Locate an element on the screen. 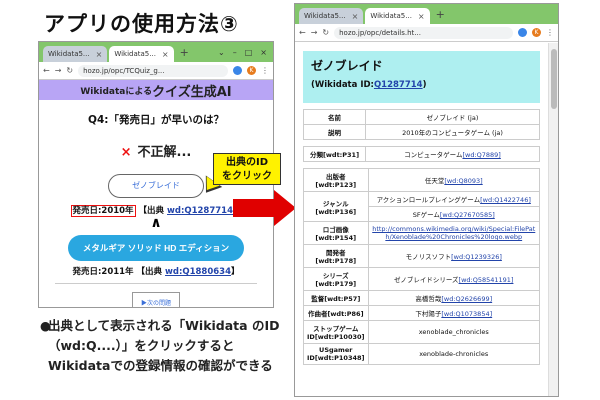  property-key: シリーズ[wdt:P179] is located at coordinates (336, 279).